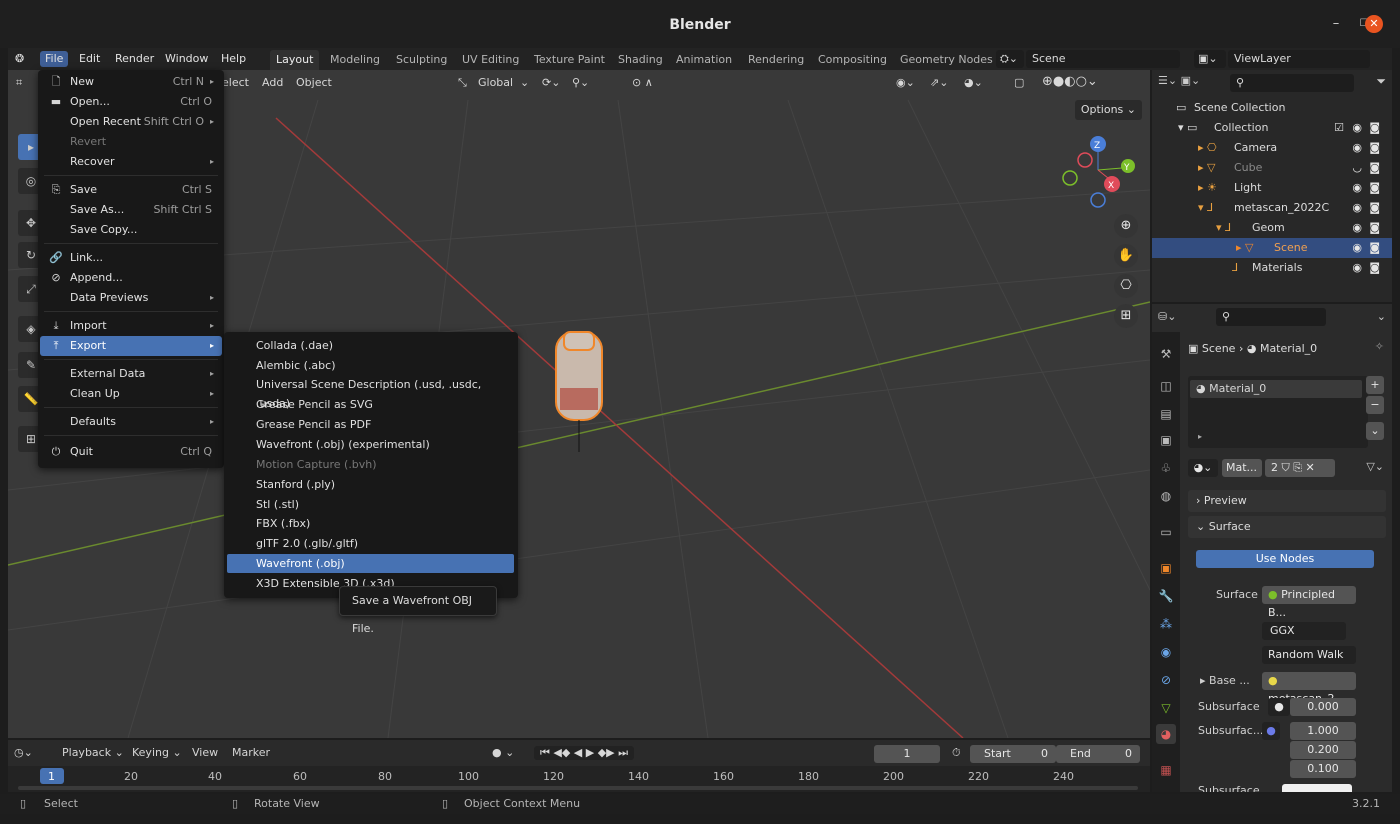 Image resolution: width=1400 pixels, height=824 pixels. What do you see at coordinates (54, 59) in the screenshot?
I see `menu-file: File` at bounding box center [54, 59].